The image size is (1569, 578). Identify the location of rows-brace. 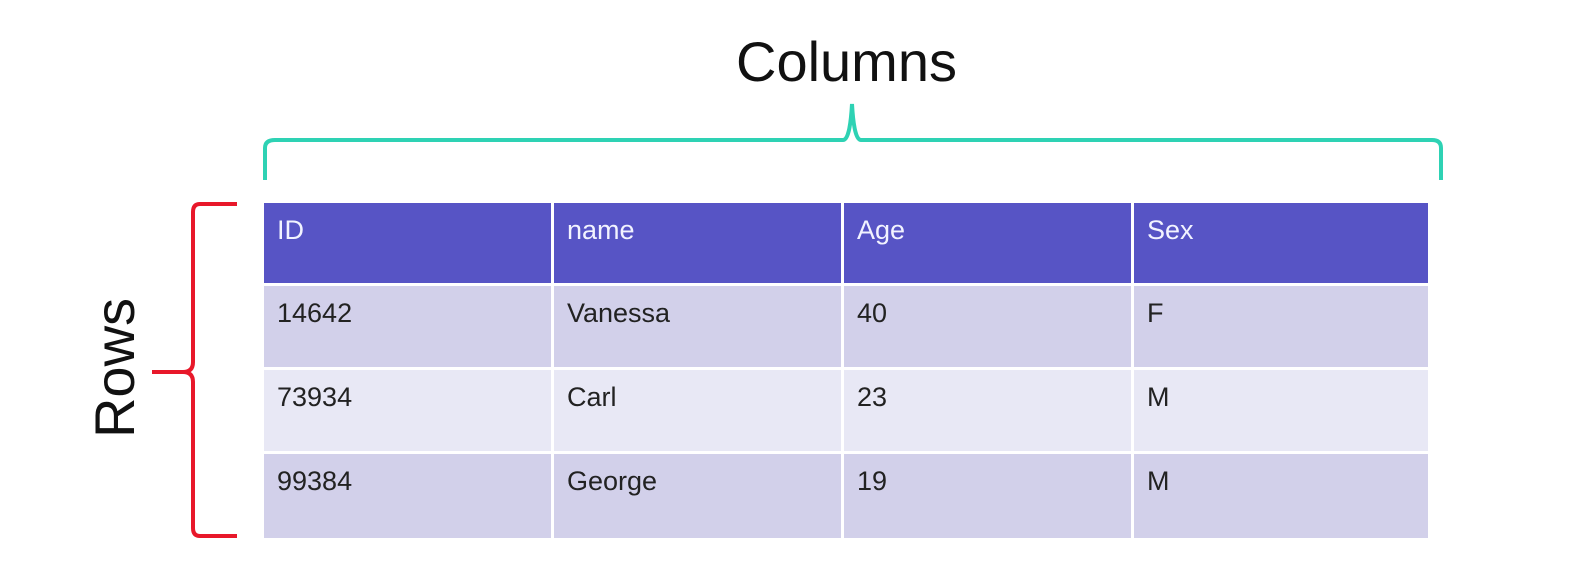
(194, 370).